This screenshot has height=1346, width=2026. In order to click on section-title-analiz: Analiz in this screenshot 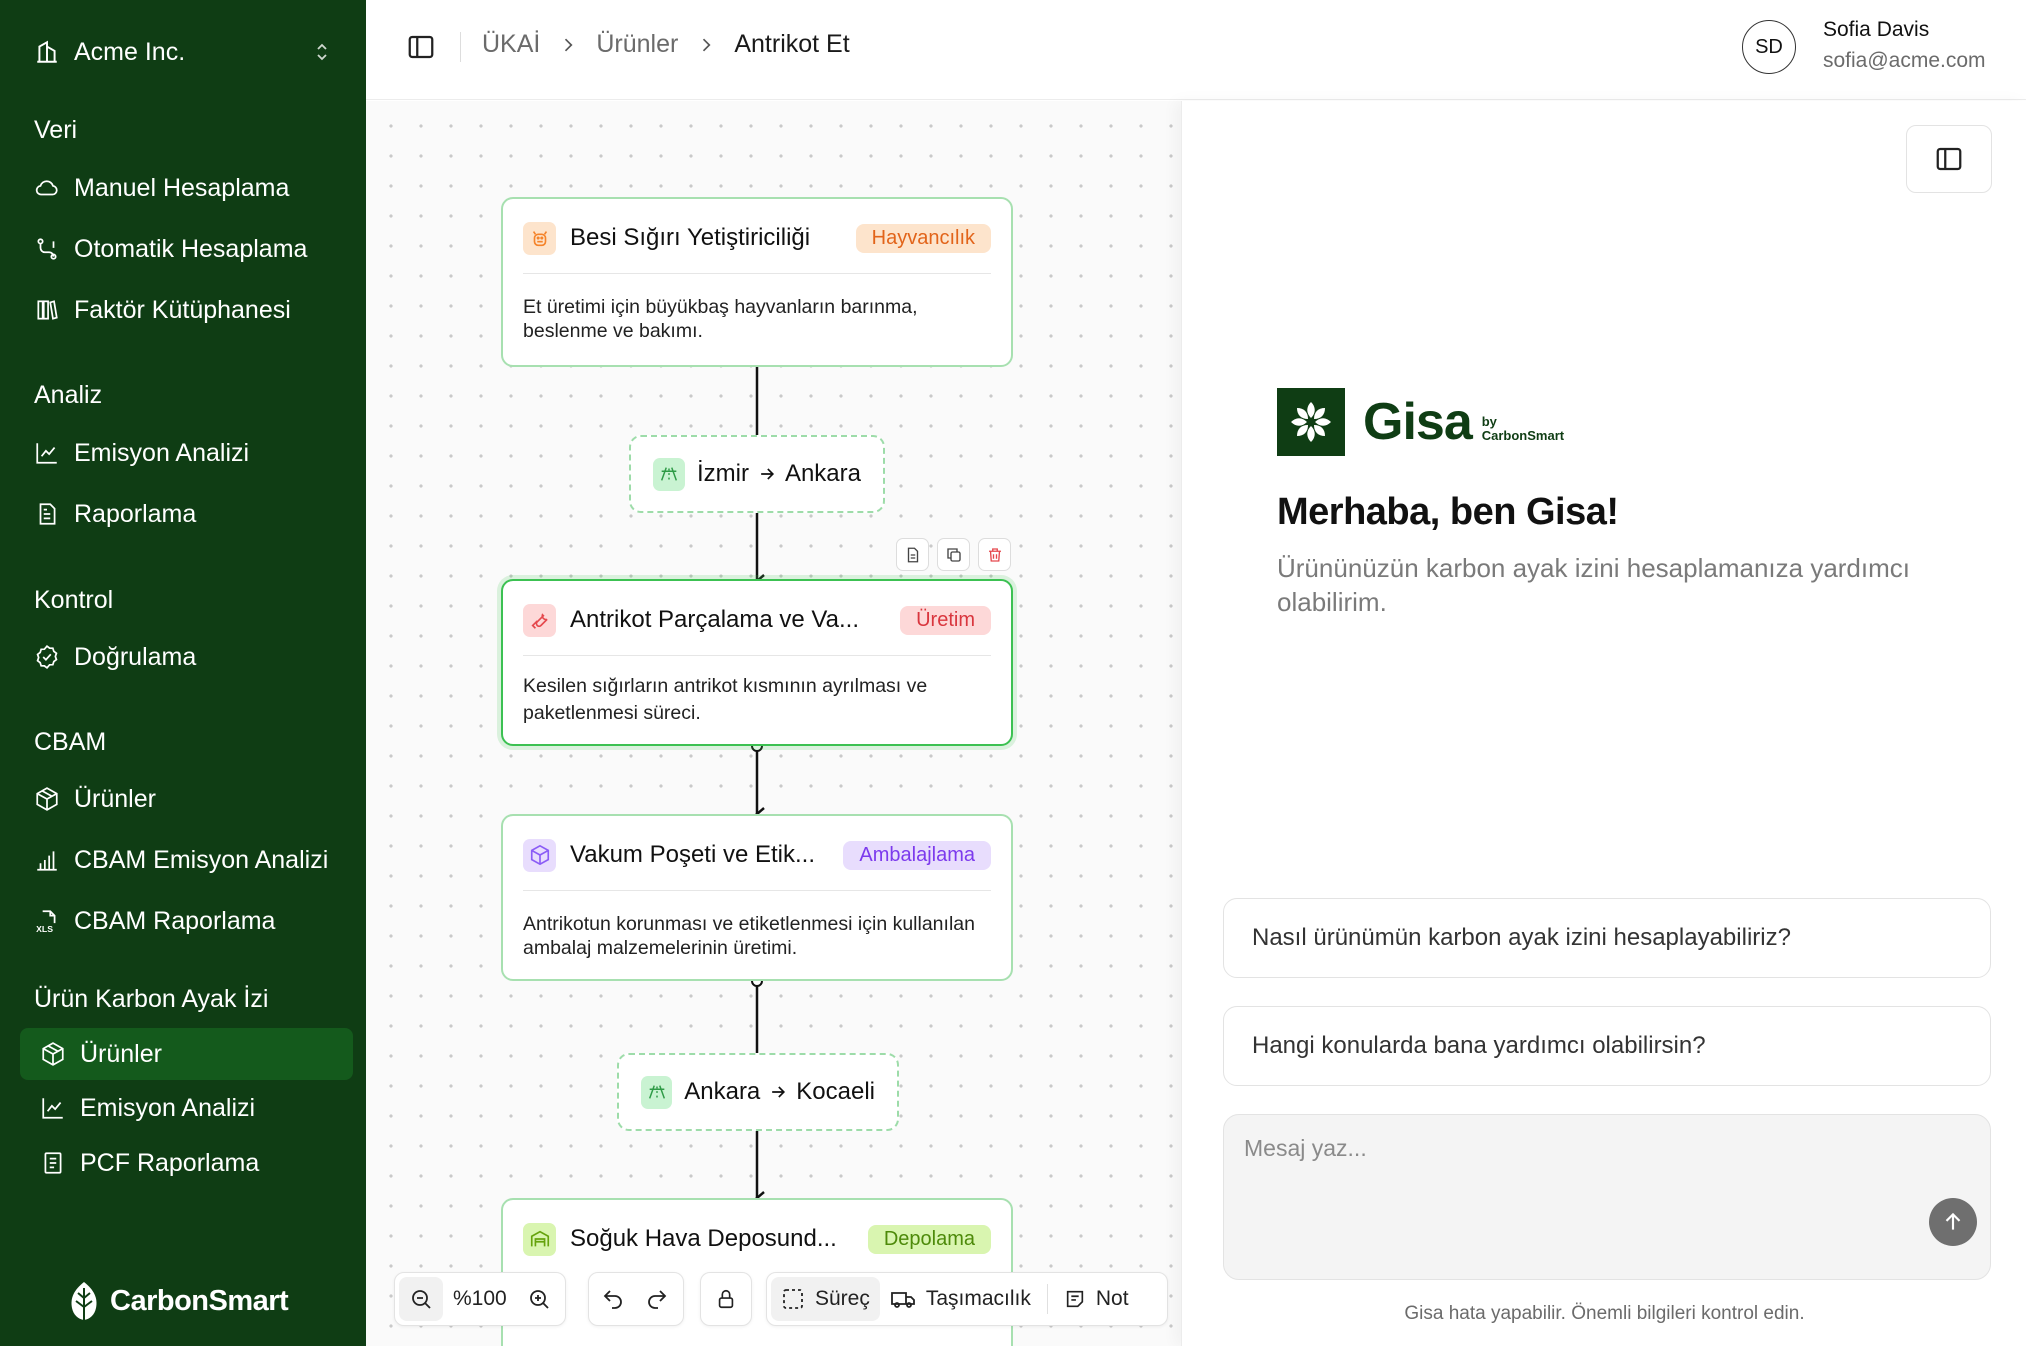, I will do `click(68, 395)`.